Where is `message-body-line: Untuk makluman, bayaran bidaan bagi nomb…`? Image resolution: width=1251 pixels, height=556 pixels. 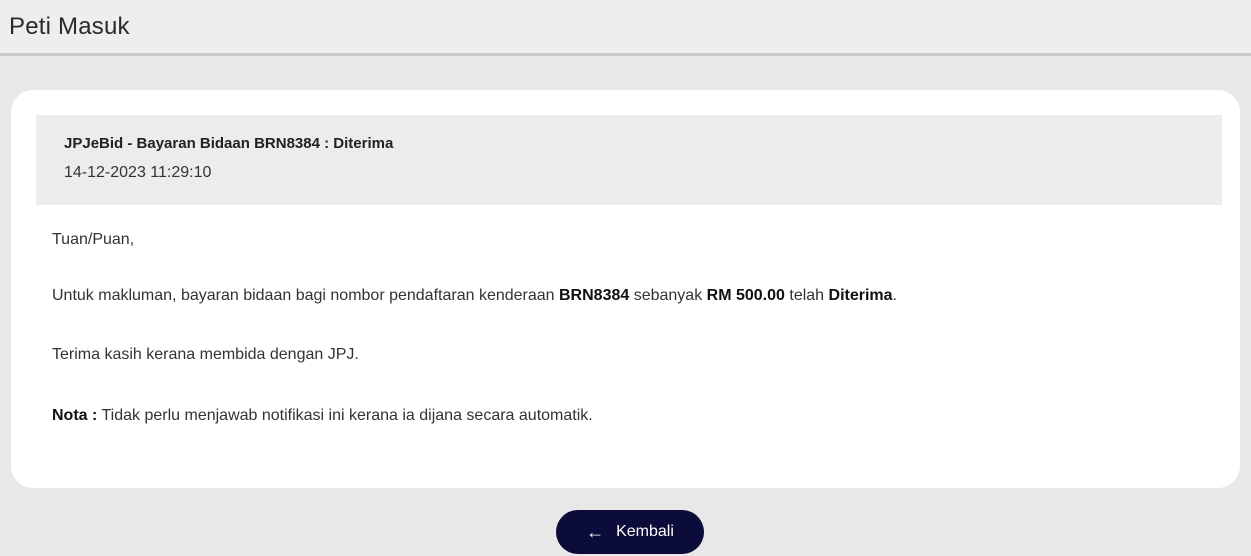
message-body-line: Untuk makluman, bayaran bidaan bagi nomb… is located at coordinates (474, 296).